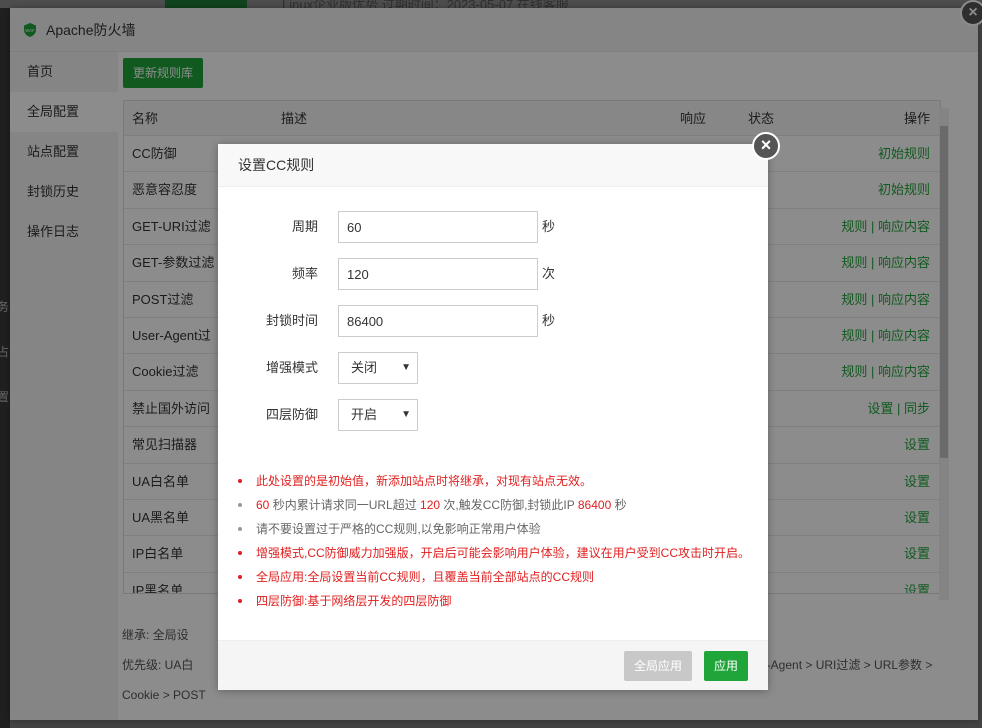  Describe the element at coordinates (438, 321) in the screenshot. I see `block-time-input` at that location.